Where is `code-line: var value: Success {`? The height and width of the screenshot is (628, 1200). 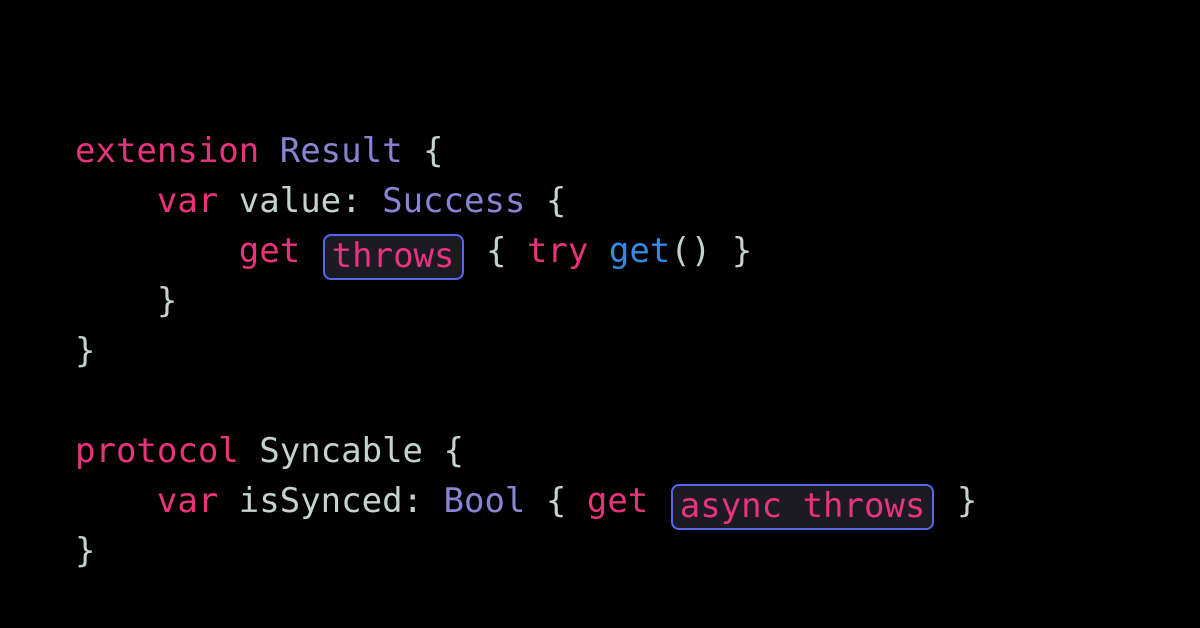
code-line: var value: Success { is located at coordinates (413, 201).